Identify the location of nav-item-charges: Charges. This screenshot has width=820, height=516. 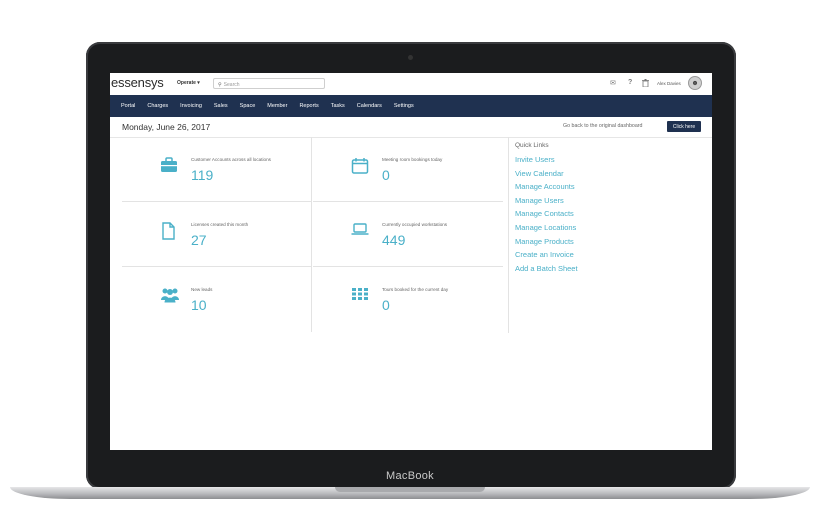
(157, 106).